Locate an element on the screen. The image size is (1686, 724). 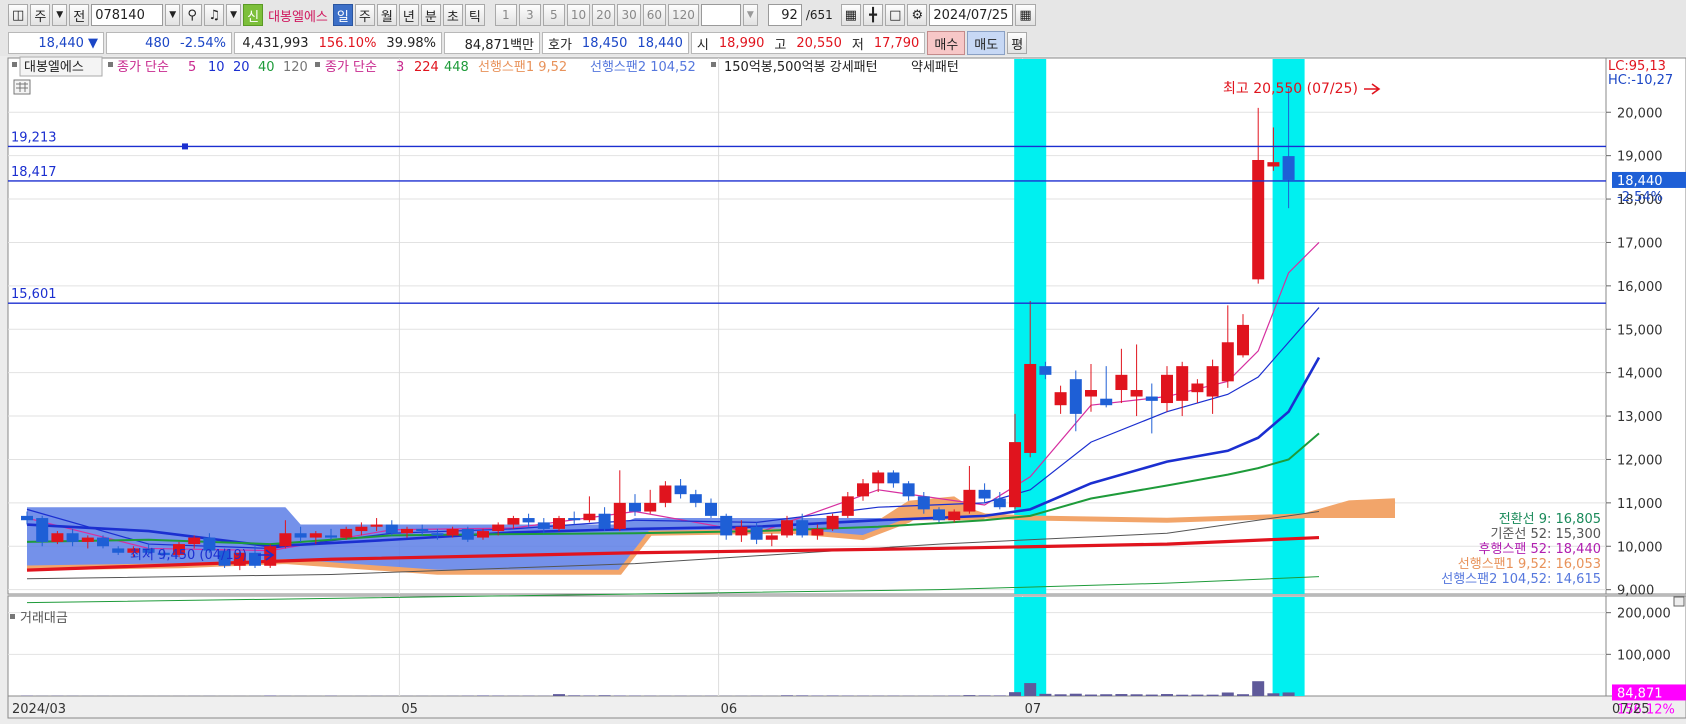
code-dropdown-icon: ▼ is located at coordinates (173, 15).